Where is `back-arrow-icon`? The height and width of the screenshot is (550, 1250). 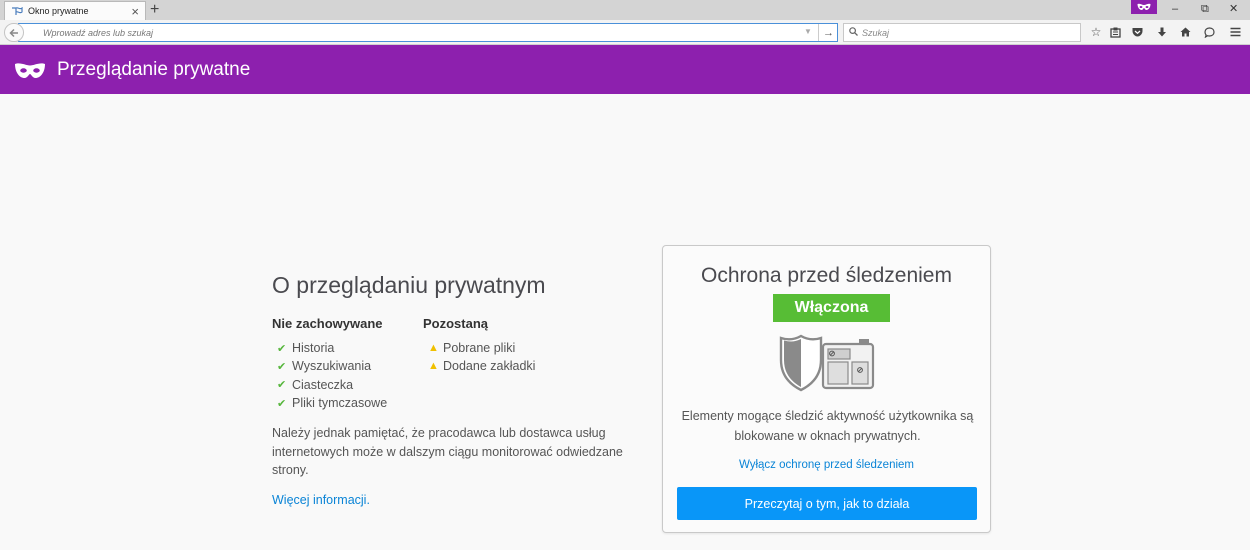 back-arrow-icon is located at coordinates (13, 32).